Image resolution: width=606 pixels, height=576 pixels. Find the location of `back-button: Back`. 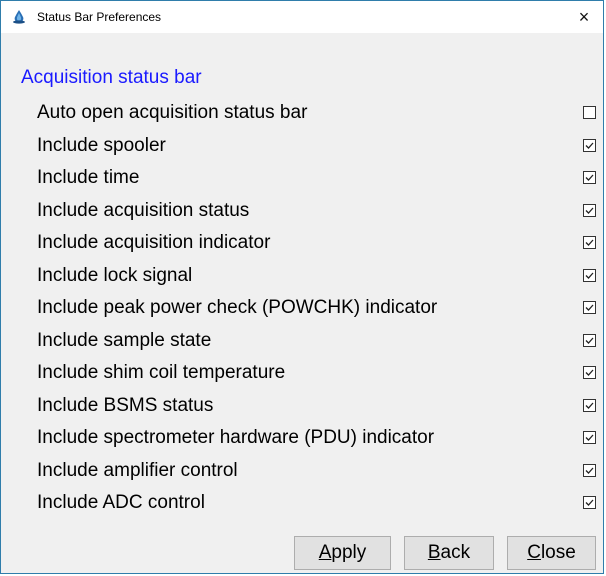

back-button: Back is located at coordinates (449, 553).